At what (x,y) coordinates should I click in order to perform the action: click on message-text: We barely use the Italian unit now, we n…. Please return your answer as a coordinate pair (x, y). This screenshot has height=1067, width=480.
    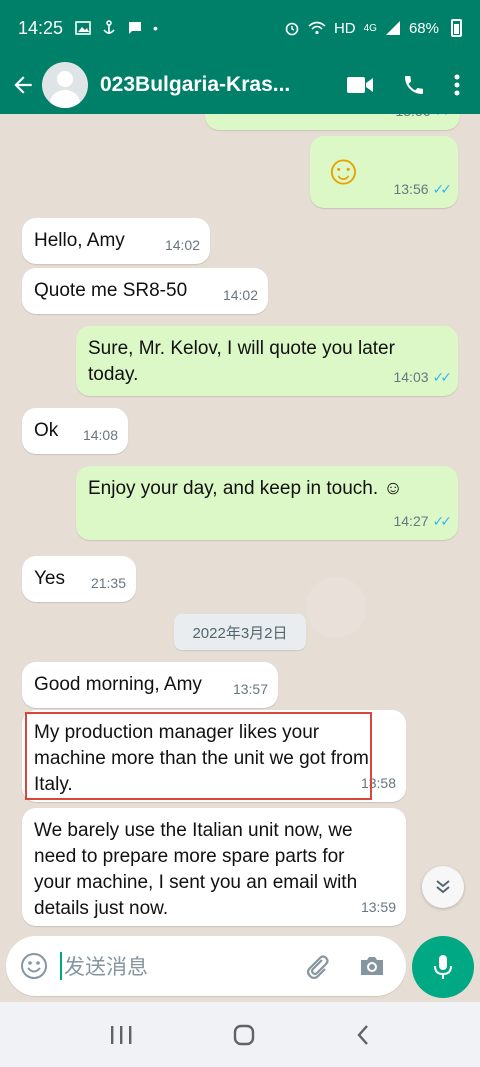
    Looking at the image, I should click on (196, 869).